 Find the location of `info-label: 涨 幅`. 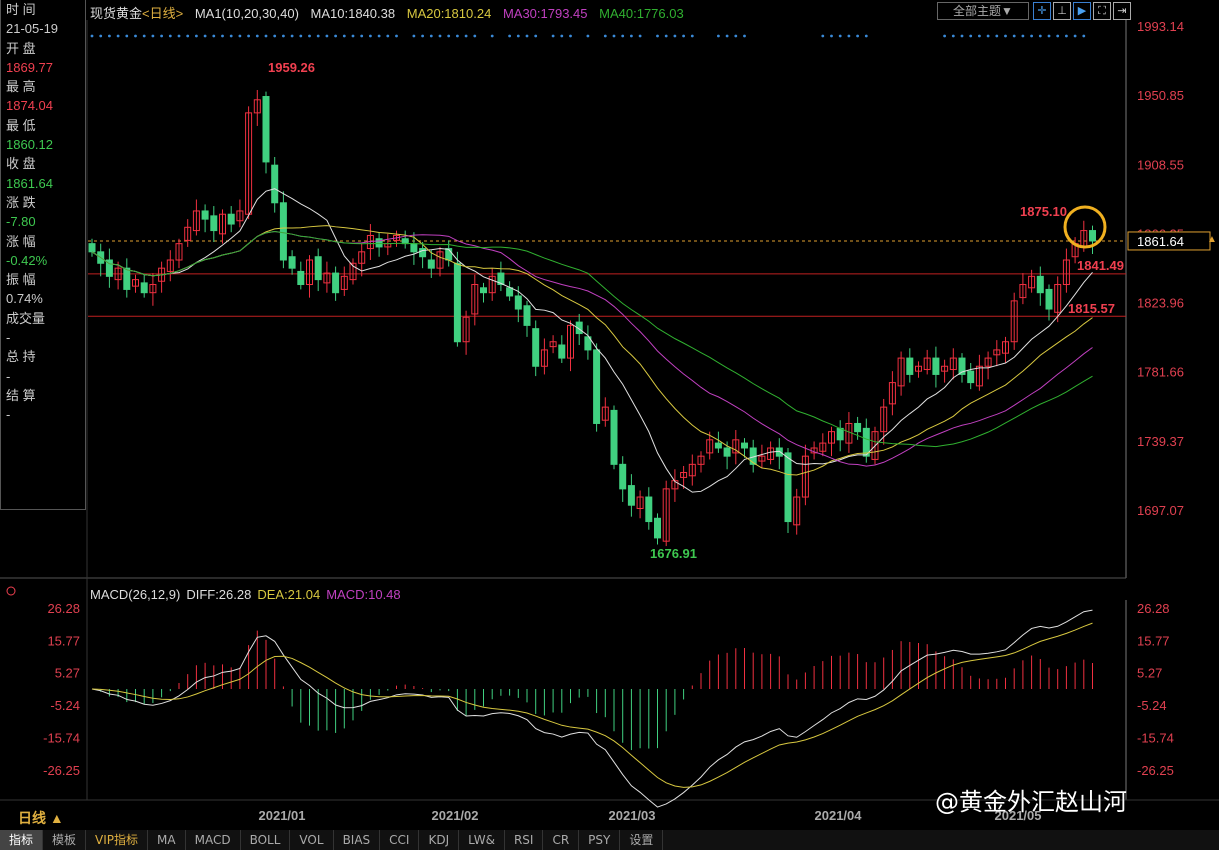

info-label: 涨 幅 is located at coordinates (21, 241).